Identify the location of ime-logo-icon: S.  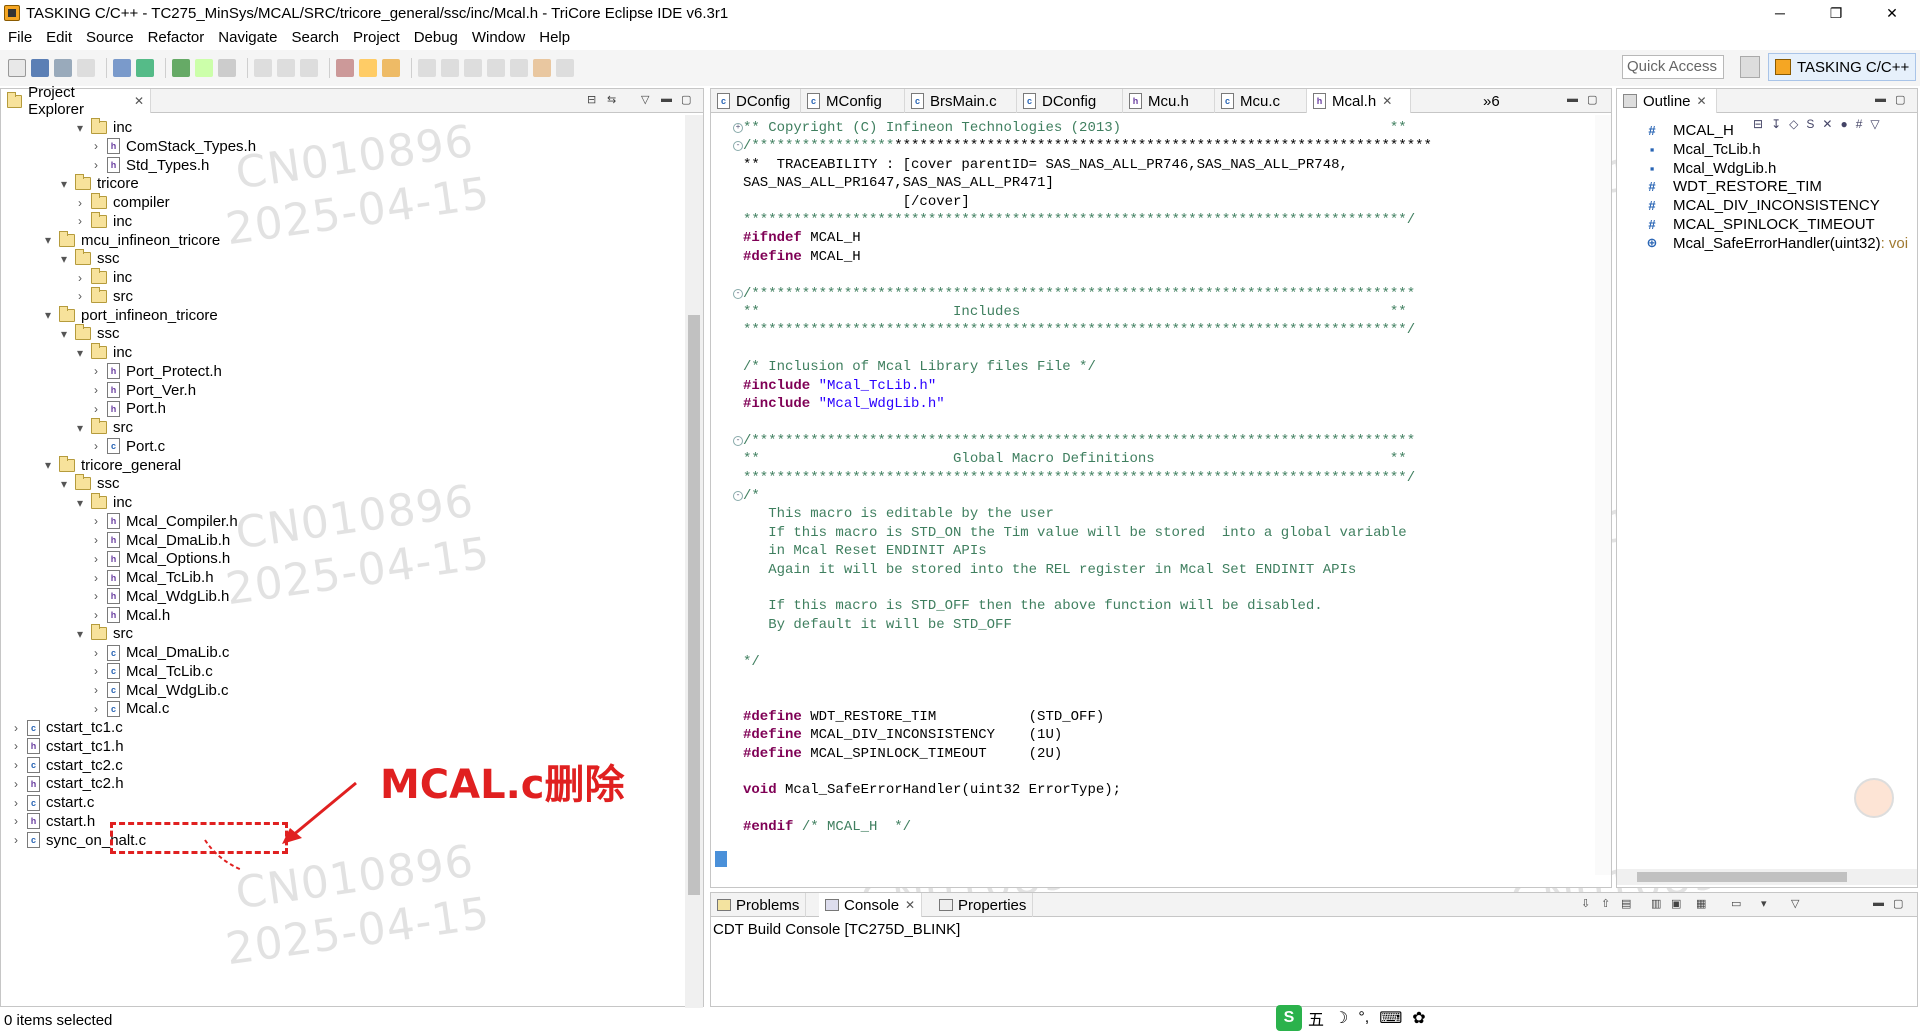
(1289, 1018).